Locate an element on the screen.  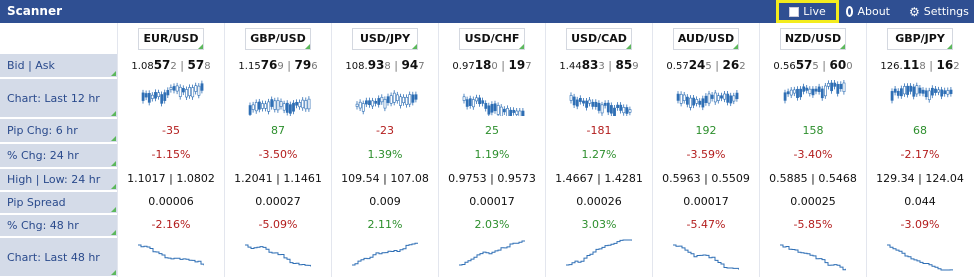
ask-pips: 85 is located at coordinates (624, 65).